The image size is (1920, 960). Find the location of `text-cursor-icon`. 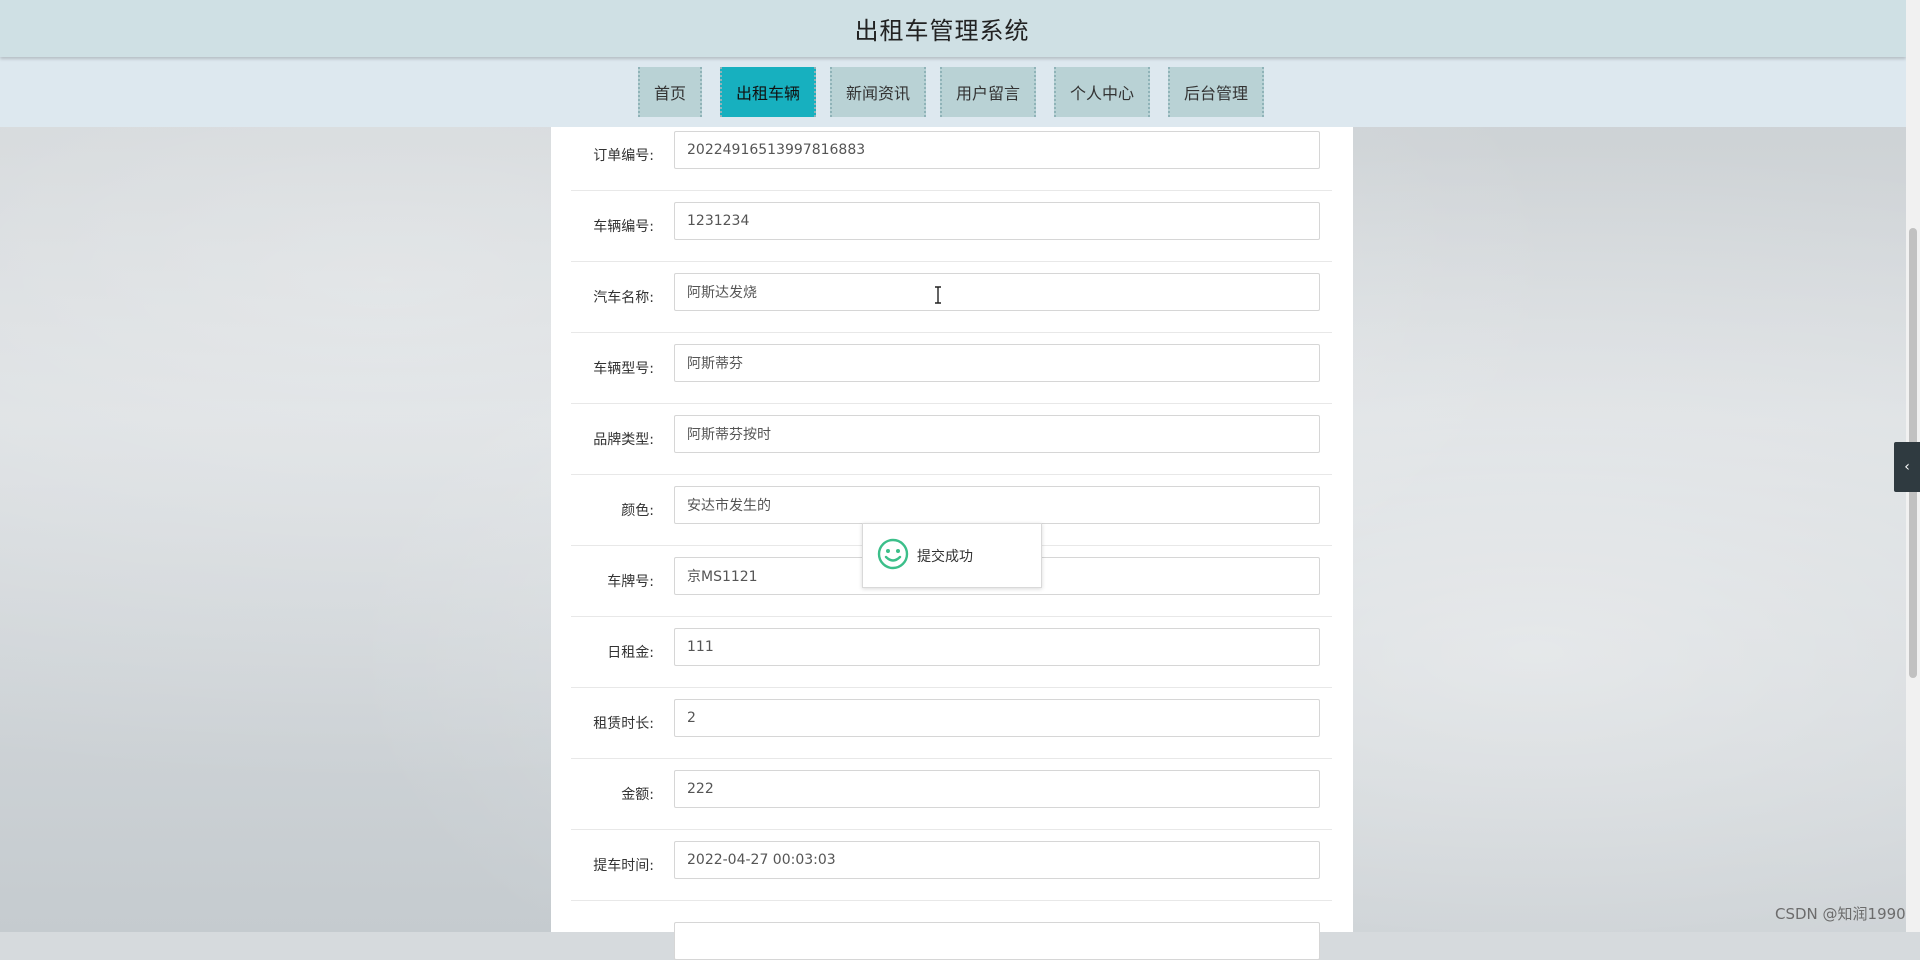

text-cursor-icon is located at coordinates (938, 295).